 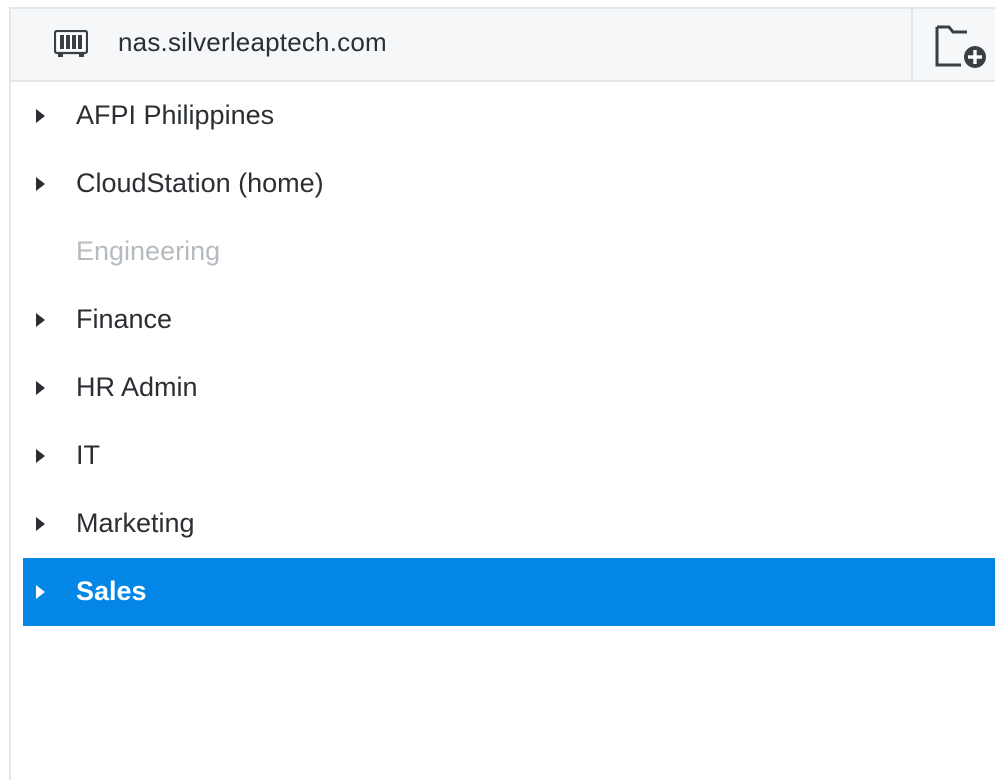 I want to click on tree-item-label: Engineering, so click(x=148, y=251).